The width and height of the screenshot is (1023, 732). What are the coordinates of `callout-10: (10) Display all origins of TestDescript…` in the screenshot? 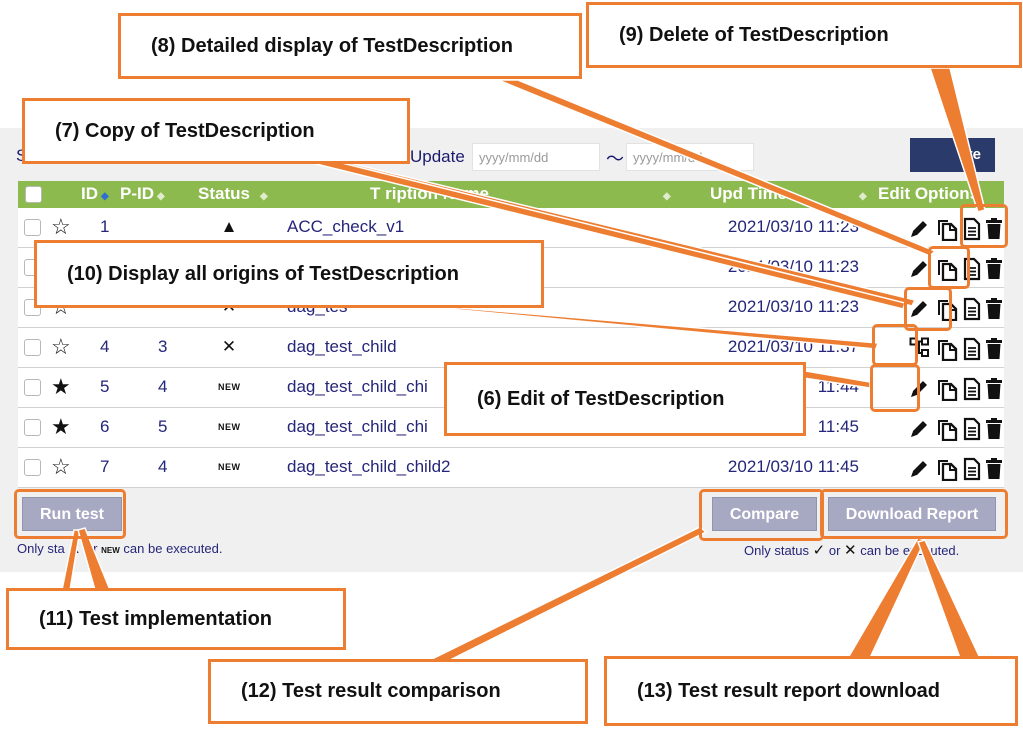 It's located at (289, 274).